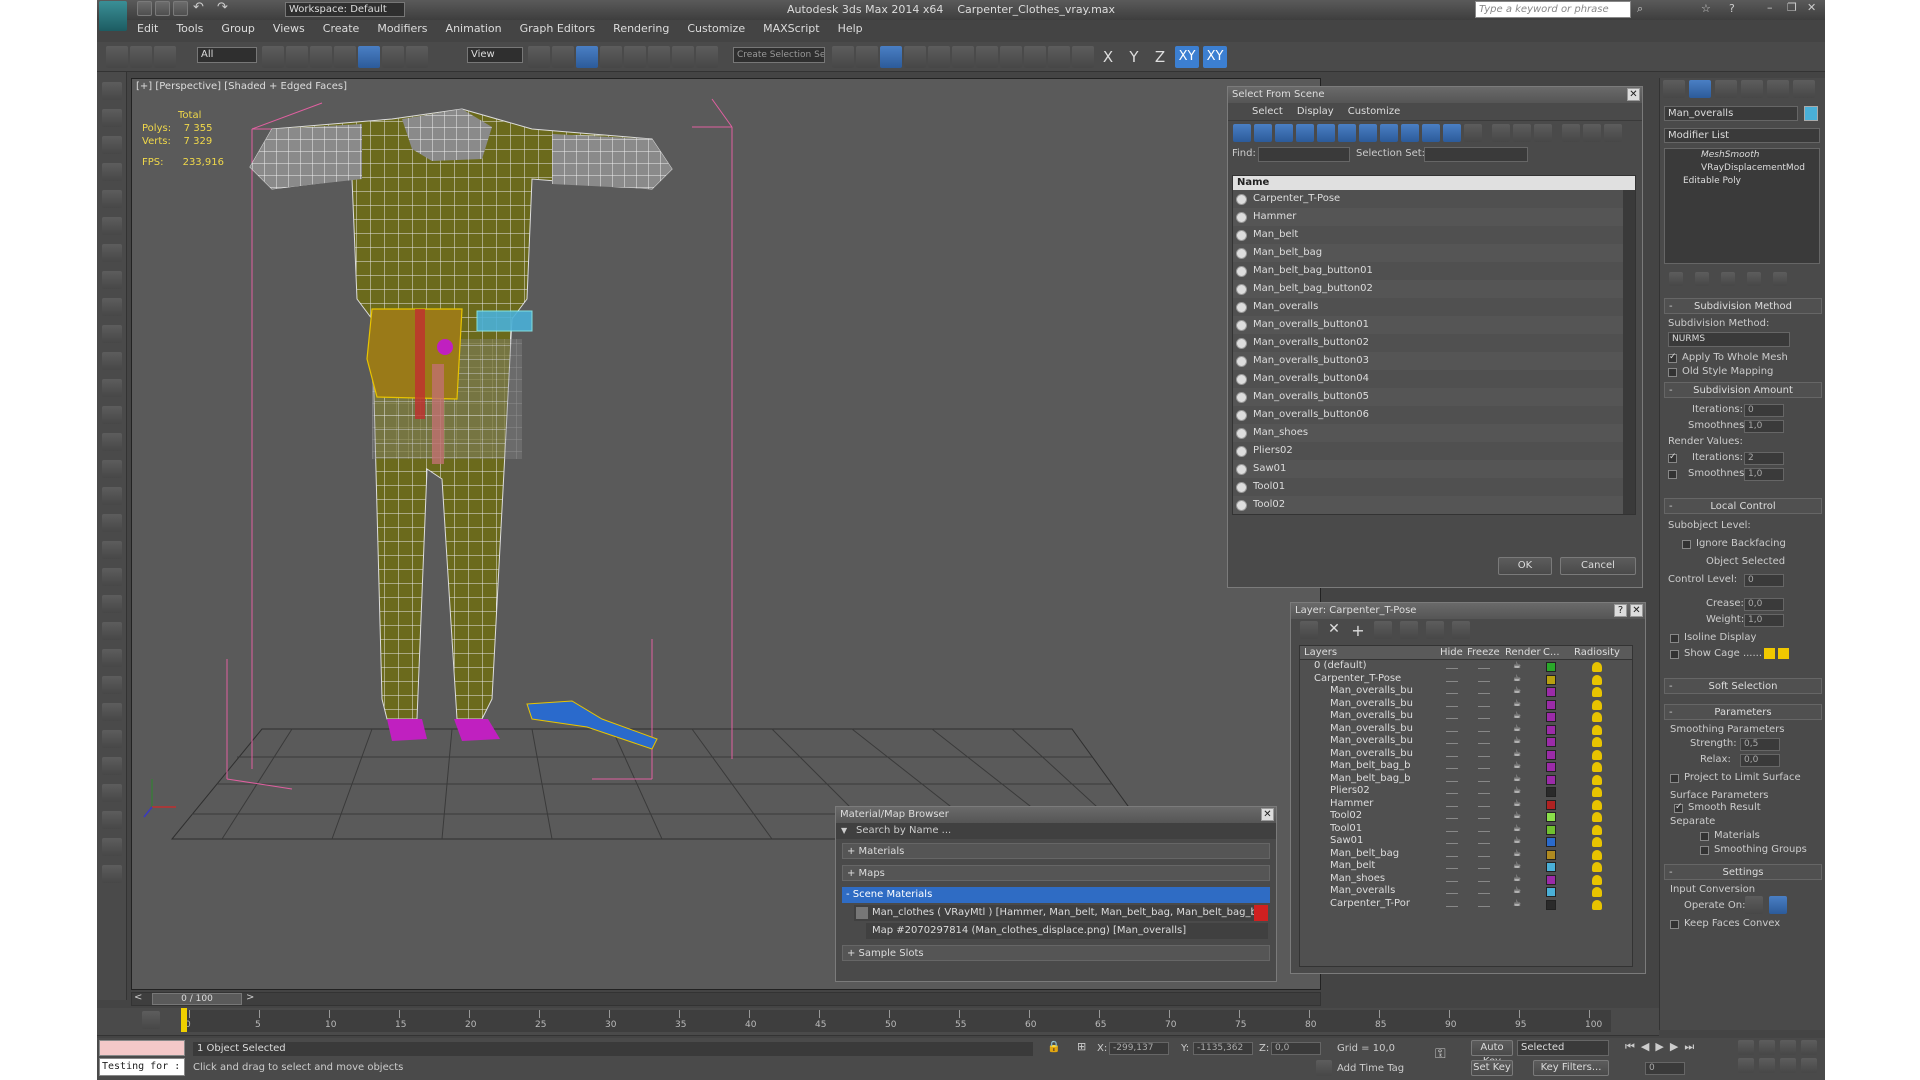 Image resolution: width=1920 pixels, height=1080 pixels. I want to click on left-tool-cylinder-icon, so click(112, 172).